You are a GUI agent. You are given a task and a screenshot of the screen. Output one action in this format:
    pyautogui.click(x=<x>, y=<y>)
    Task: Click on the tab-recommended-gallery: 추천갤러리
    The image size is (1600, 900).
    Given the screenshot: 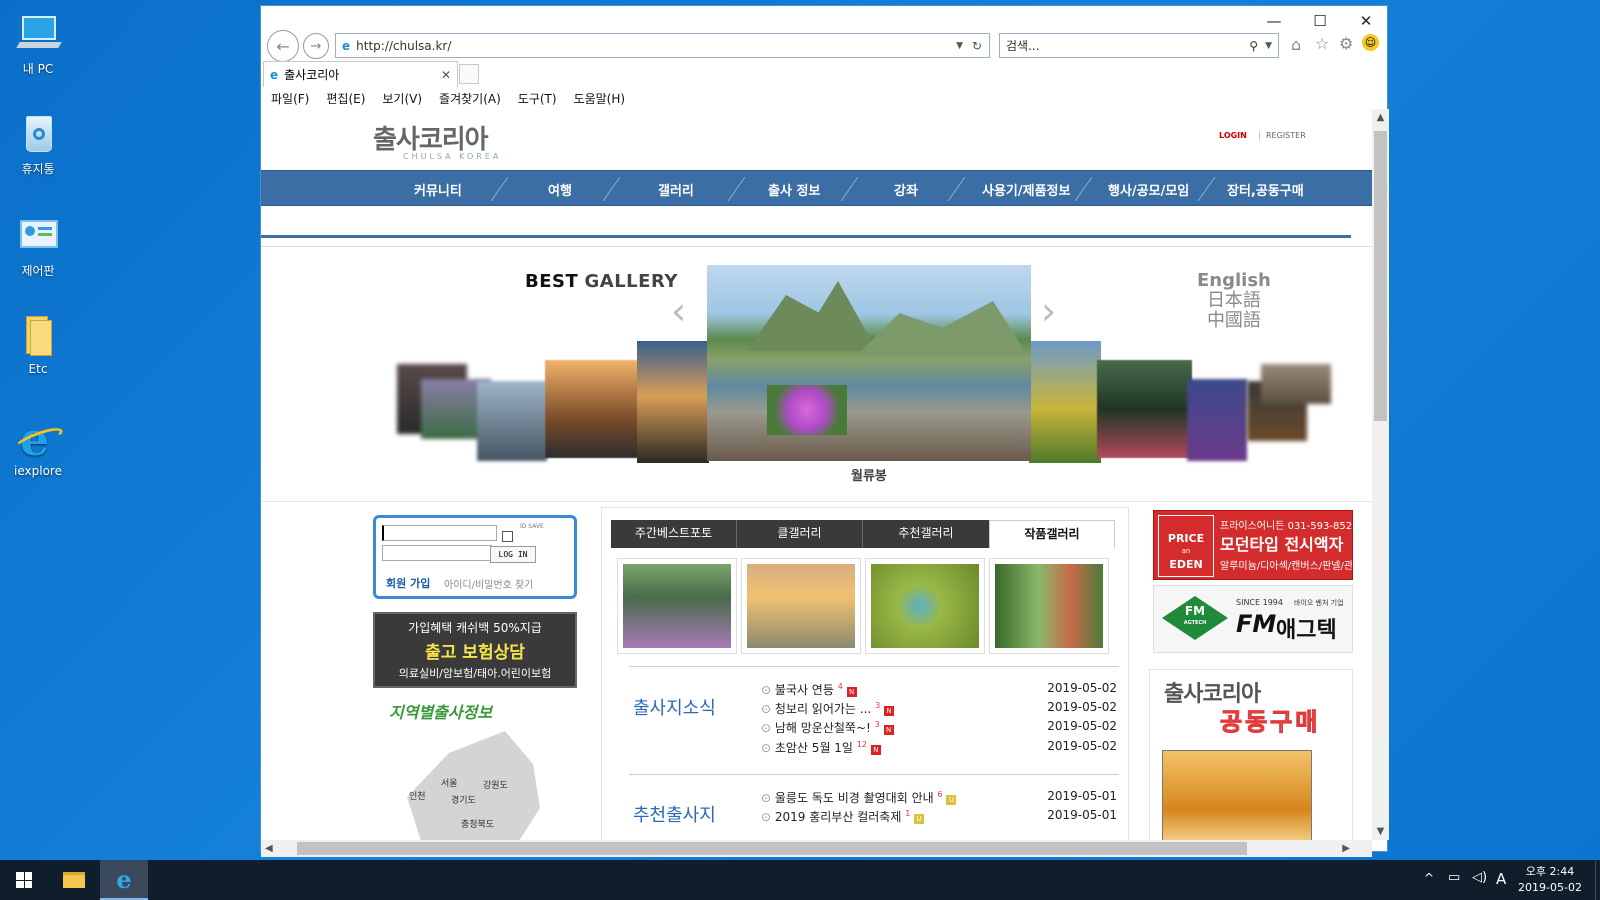 What is the action you would take?
    pyautogui.click(x=926, y=534)
    